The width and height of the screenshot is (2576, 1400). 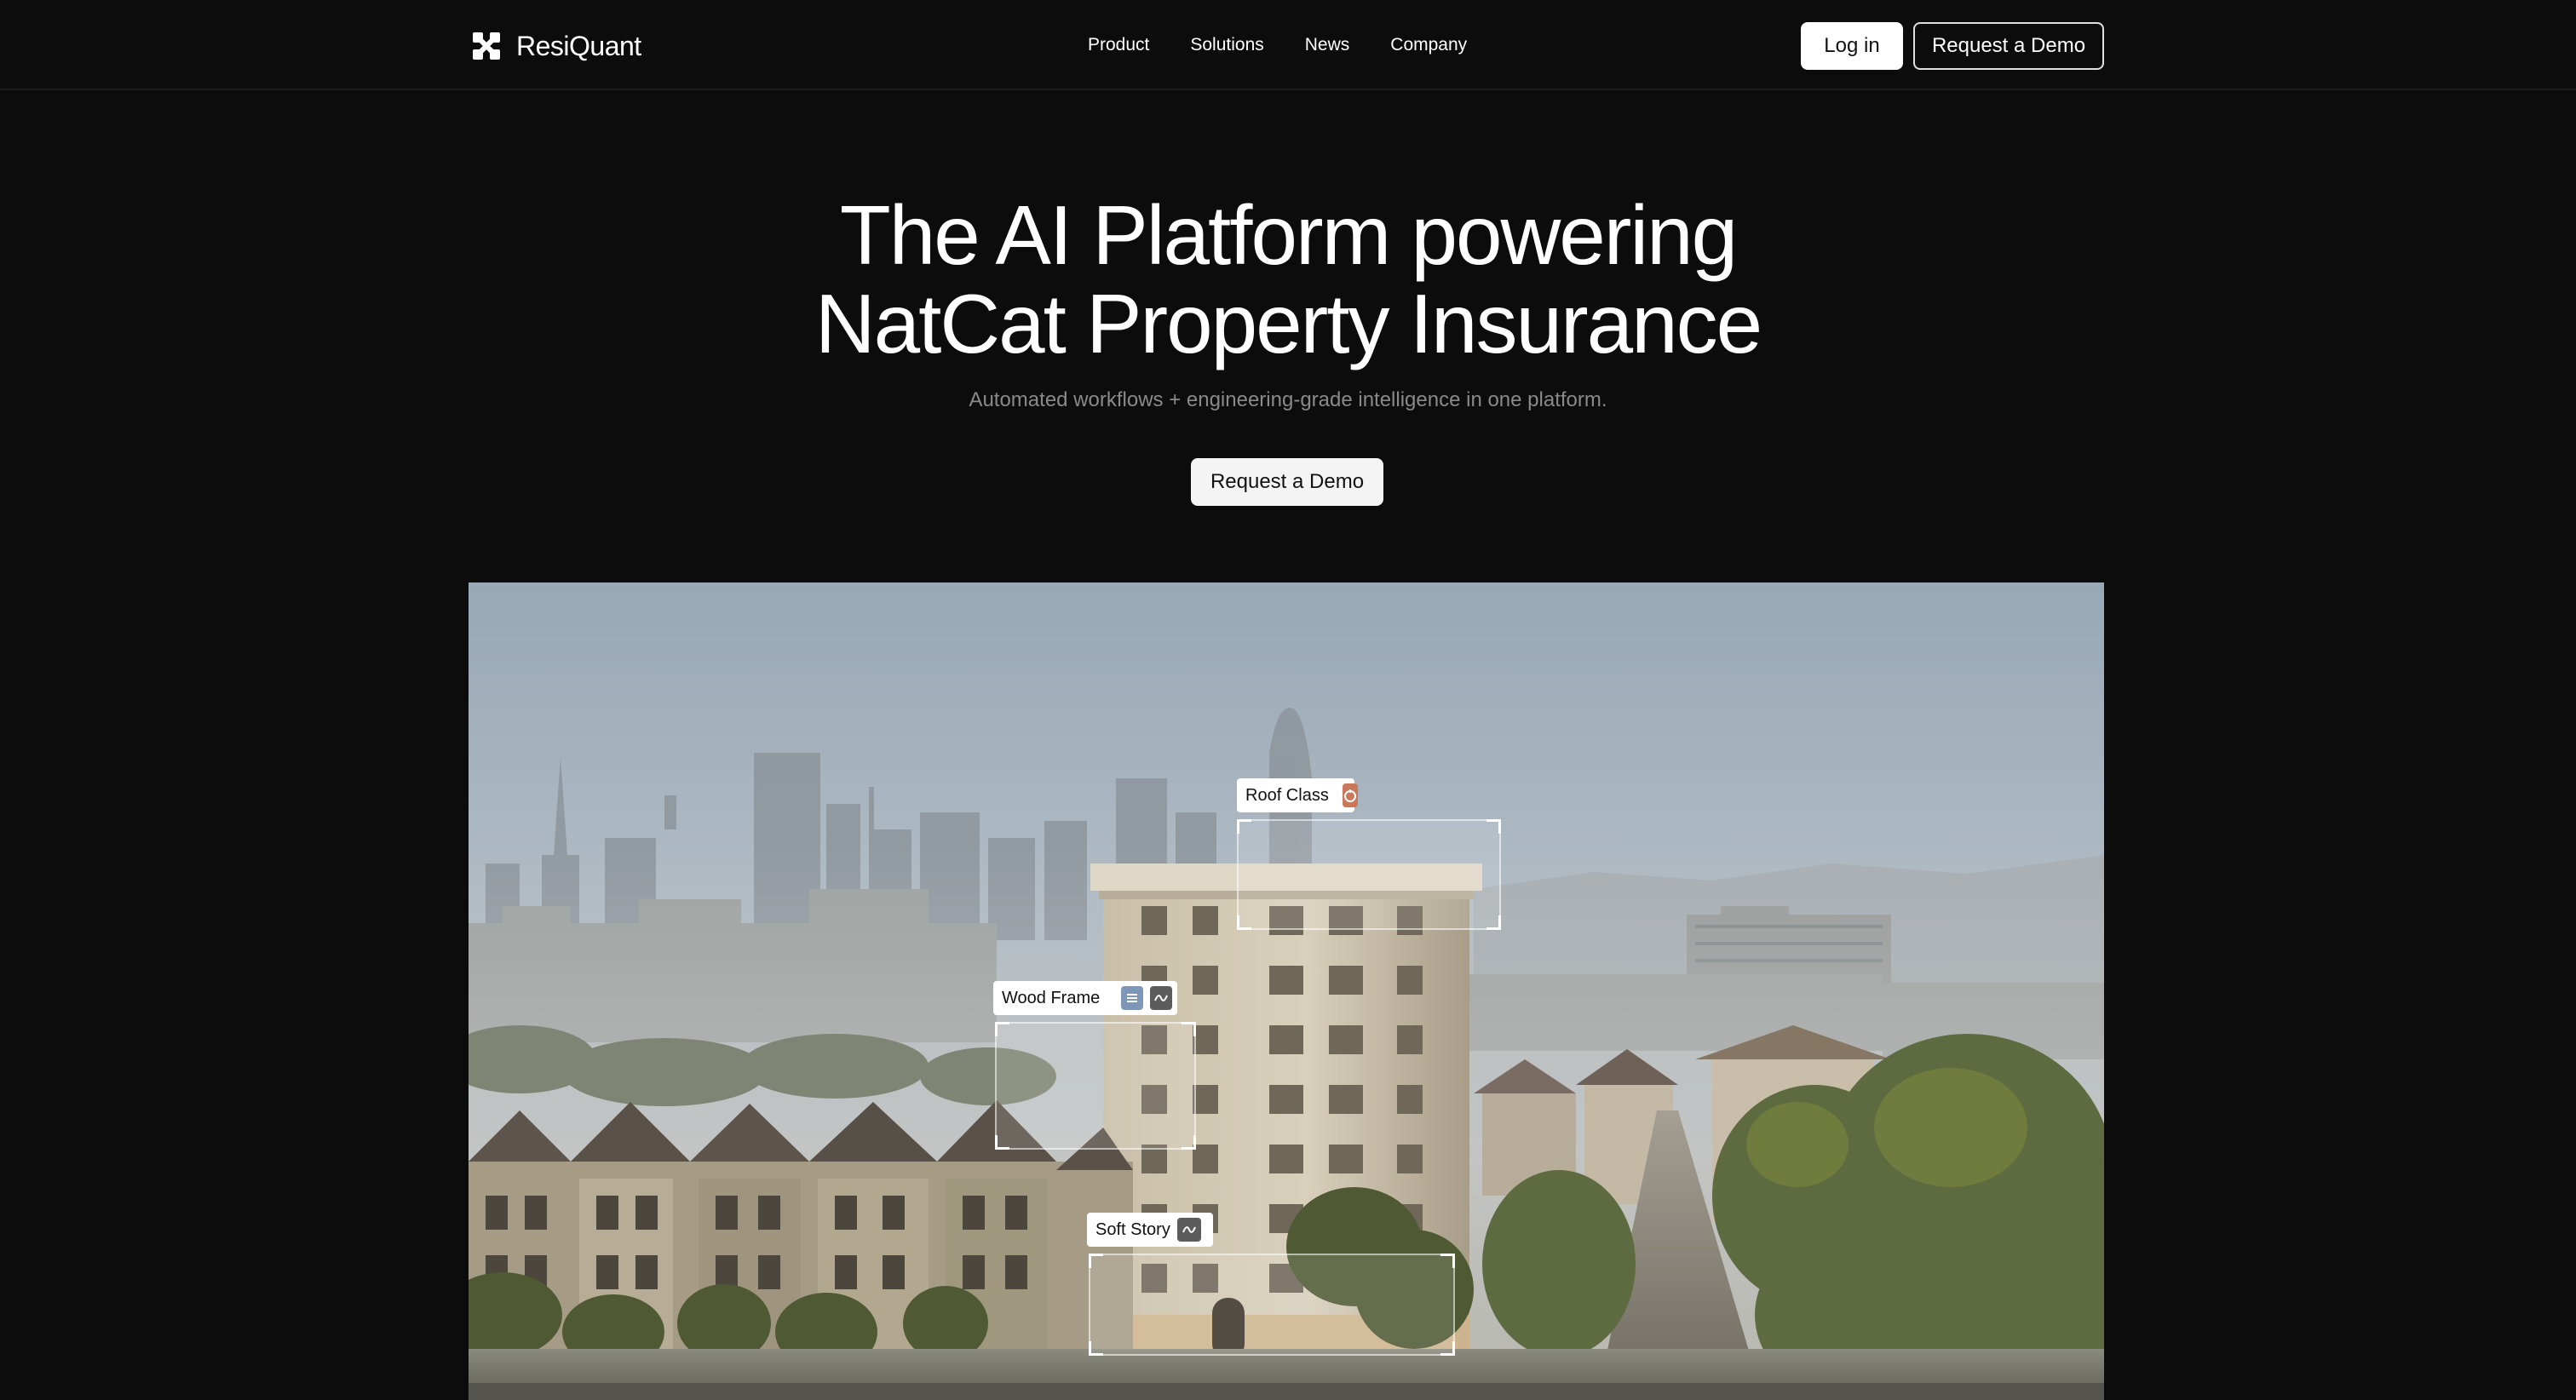 What do you see at coordinates (1278, 46) in the screenshot?
I see `main-menu: Product Solutions News Company` at bounding box center [1278, 46].